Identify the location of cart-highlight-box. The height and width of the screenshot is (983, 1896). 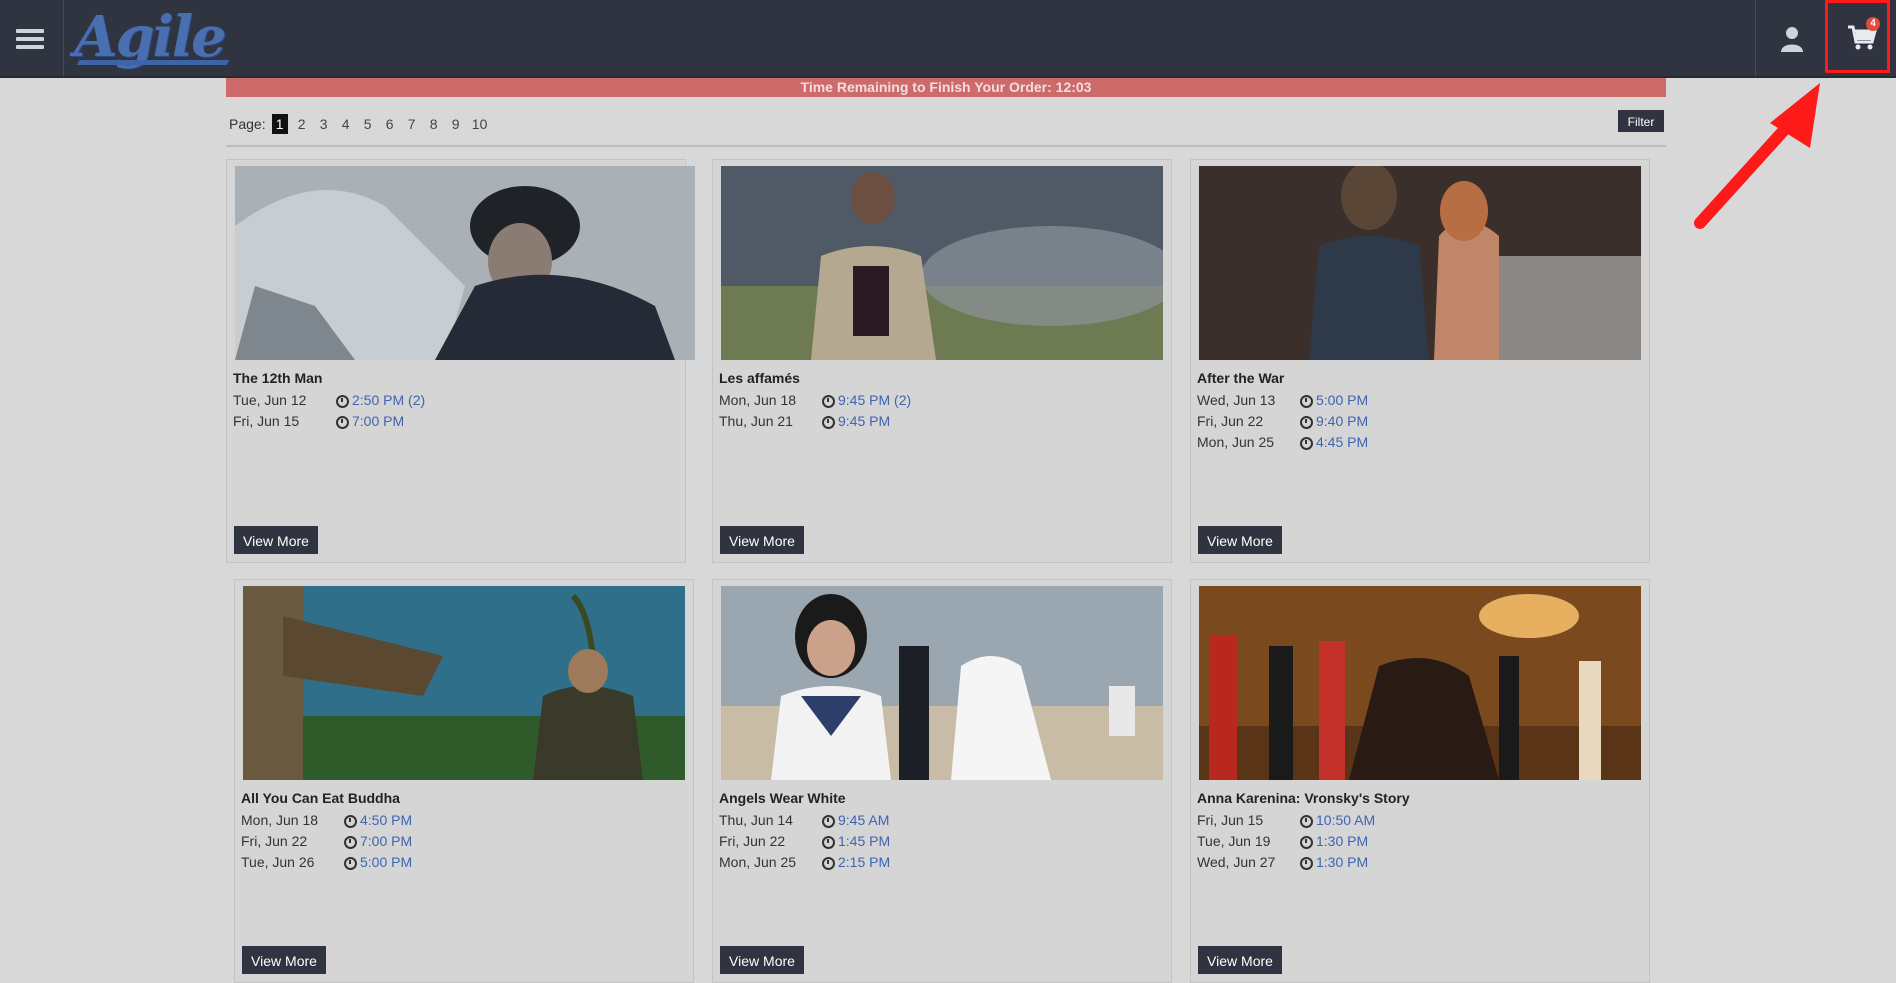
(1857, 36).